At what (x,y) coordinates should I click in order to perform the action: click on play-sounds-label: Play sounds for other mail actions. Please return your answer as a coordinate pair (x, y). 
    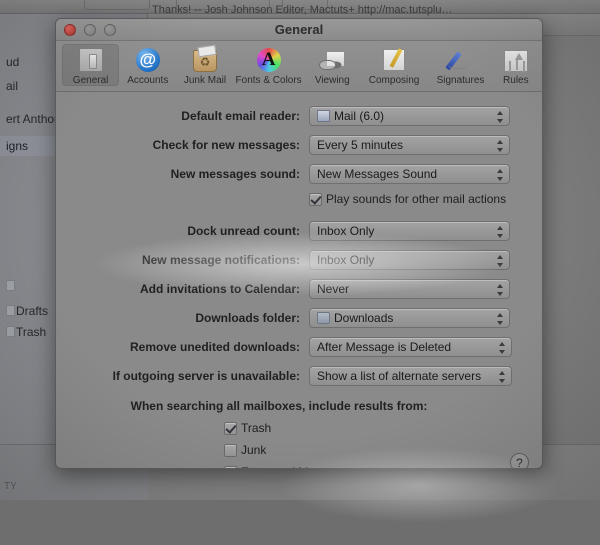
    Looking at the image, I should click on (416, 199).